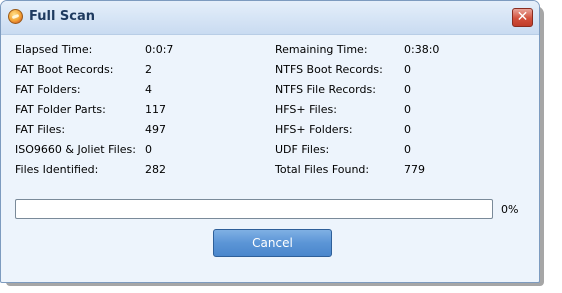  I want to click on fat-boot-records-label: FAT Boot Records:, so click(64, 69).